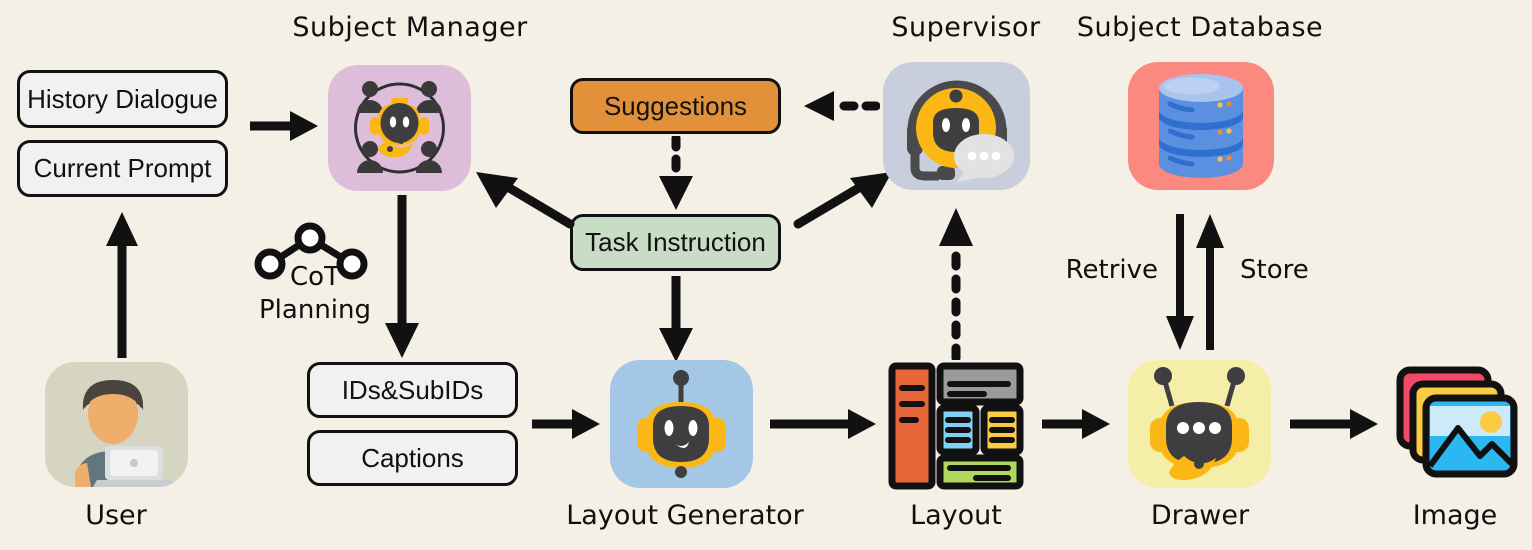 Image resolution: width=1532 pixels, height=550 pixels. What do you see at coordinates (956, 284) in the screenshot?
I see `dashed-arrow-layout-to-supervisor` at bounding box center [956, 284].